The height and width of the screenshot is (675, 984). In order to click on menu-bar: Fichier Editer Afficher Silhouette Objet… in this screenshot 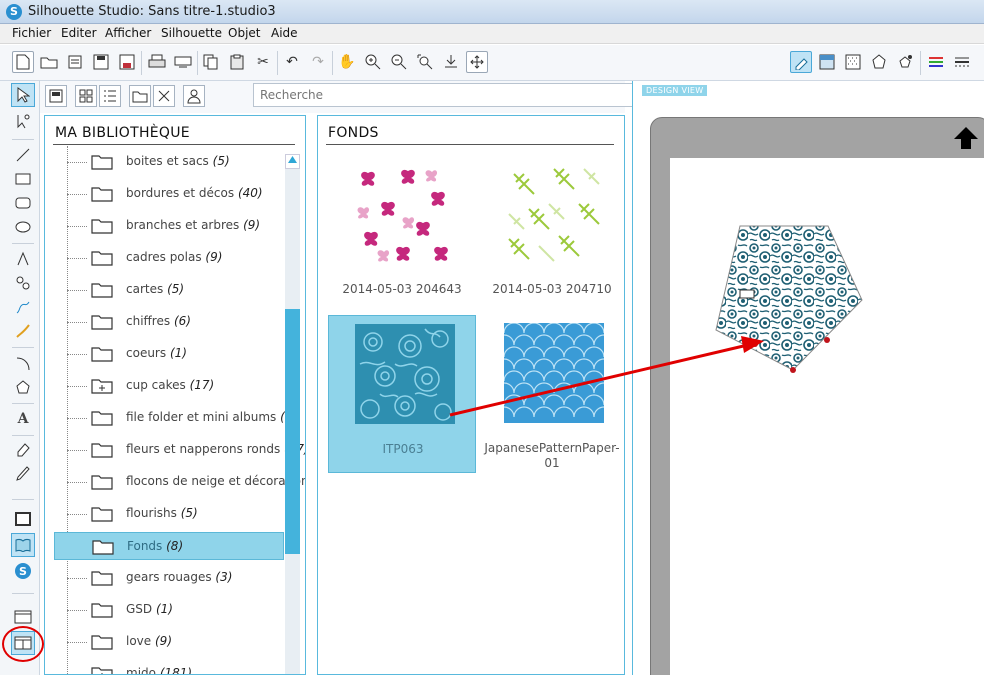, I will do `click(492, 34)`.